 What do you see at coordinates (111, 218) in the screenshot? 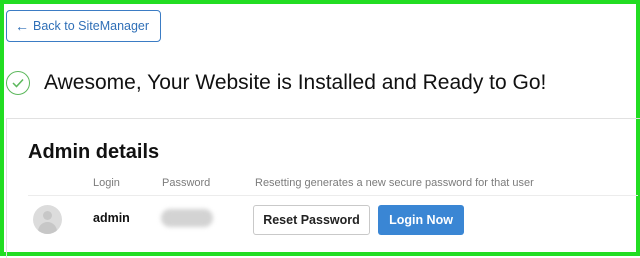
I see `admin-login-value: admin` at bounding box center [111, 218].